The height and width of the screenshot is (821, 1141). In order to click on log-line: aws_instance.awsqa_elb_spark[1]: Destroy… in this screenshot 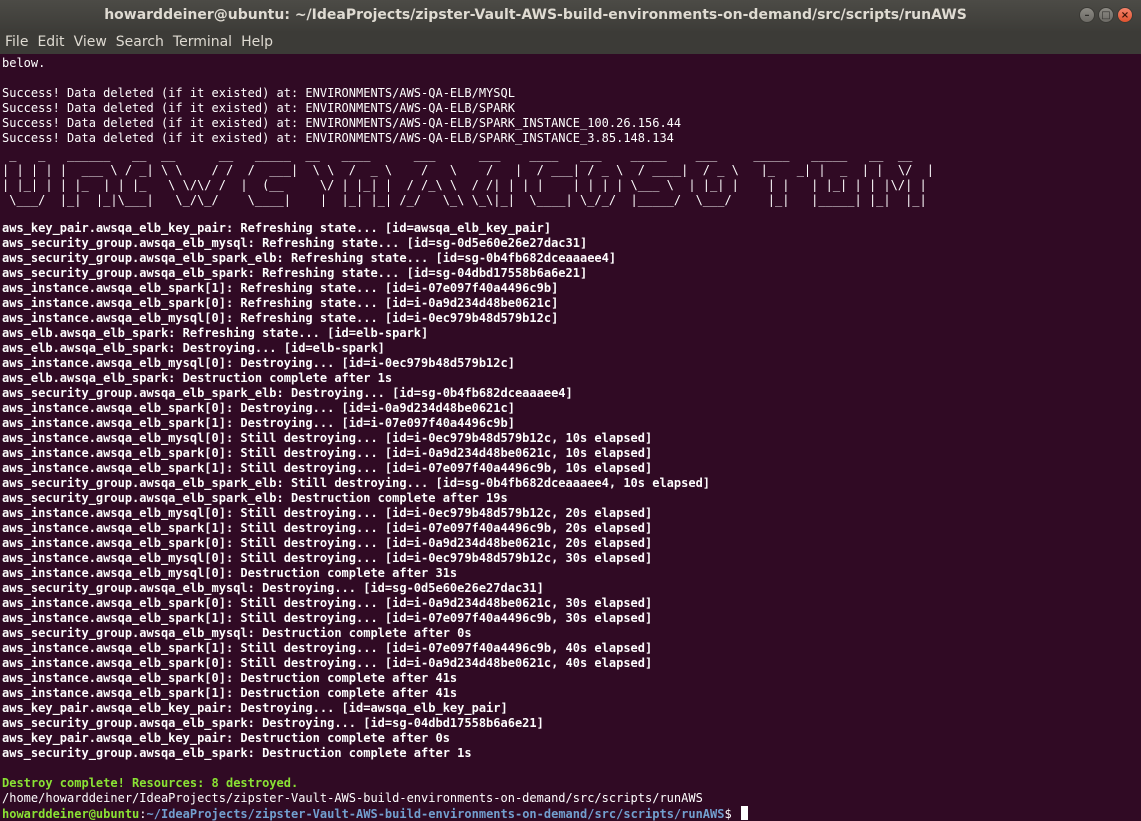, I will do `click(258, 423)`.